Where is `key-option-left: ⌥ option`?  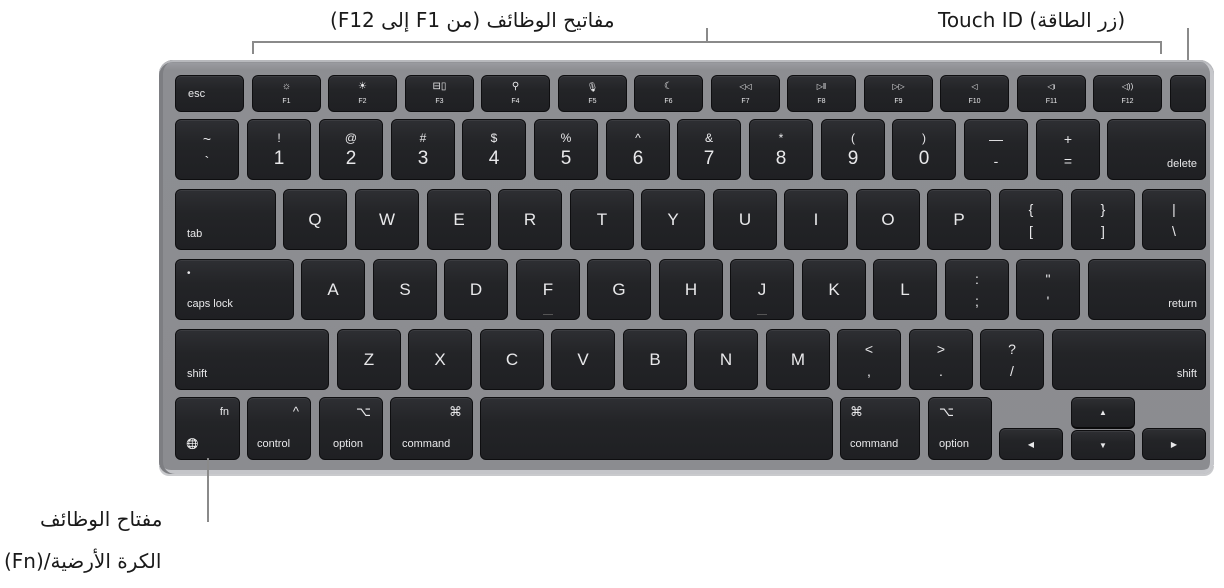 key-option-left: ⌥ option is located at coordinates (351, 428).